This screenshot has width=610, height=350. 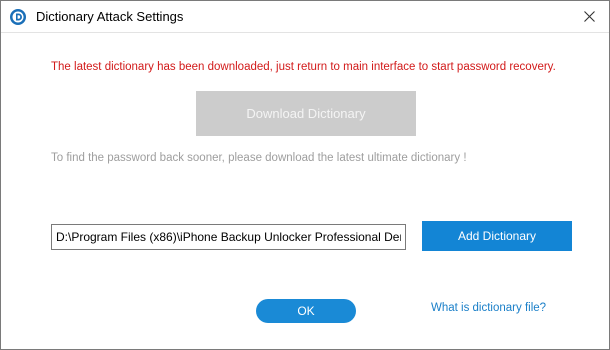 I want to click on what-is-dictionary-file-link: What is dictionary file?, so click(x=488, y=308).